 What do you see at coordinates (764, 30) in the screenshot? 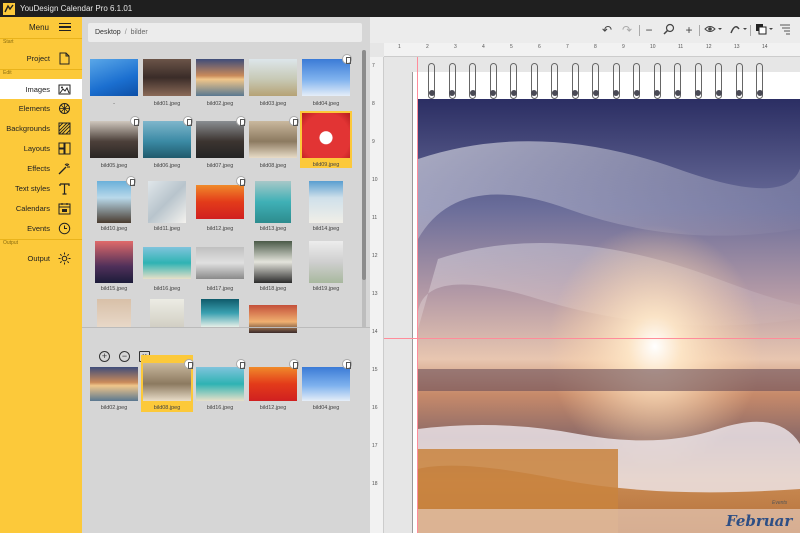
I see `layer-icon` at bounding box center [764, 30].